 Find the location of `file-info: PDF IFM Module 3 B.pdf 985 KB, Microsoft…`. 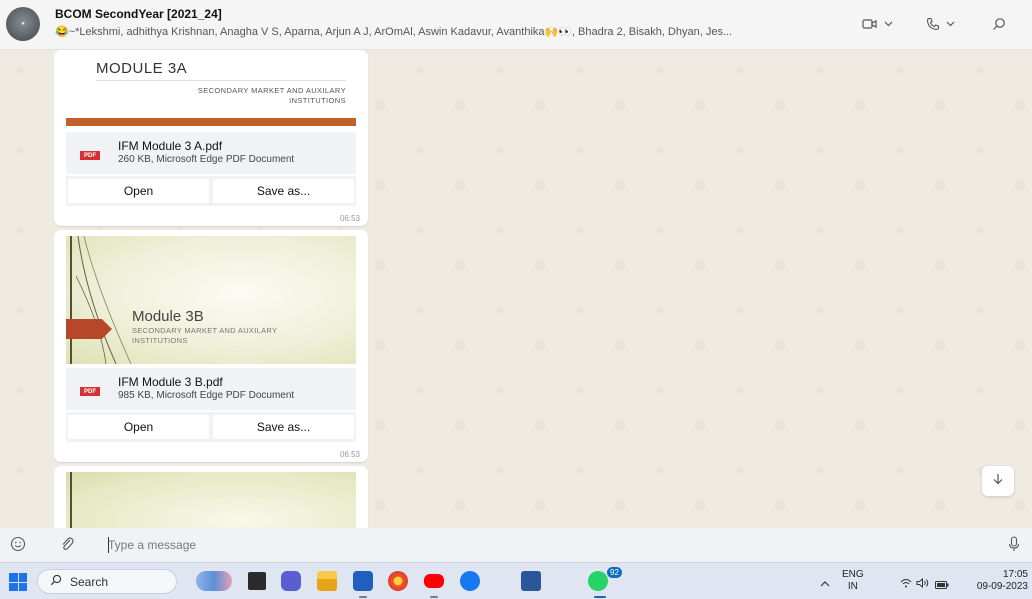

file-info: PDF IFM Module 3 B.pdf 985 KB, Microsoft… is located at coordinates (211, 389).